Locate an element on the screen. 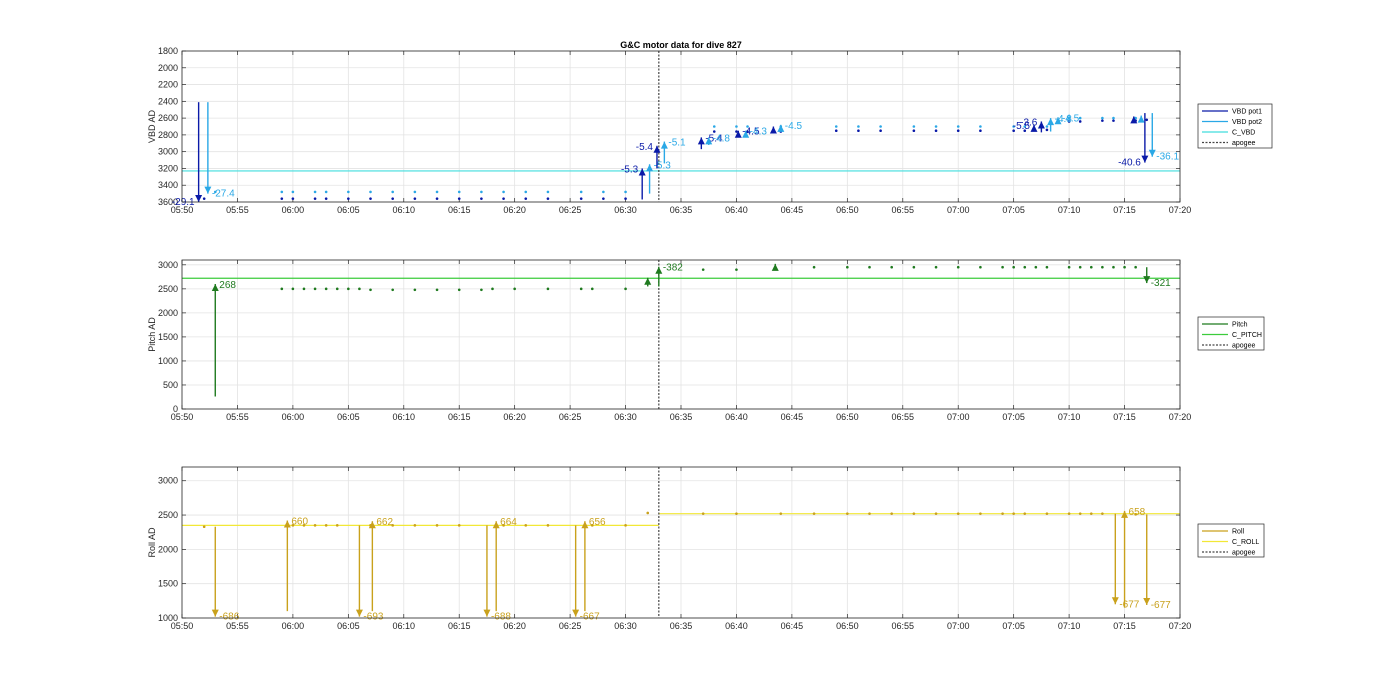  roll-arrow-label: 664 is located at coordinates (508, 522).